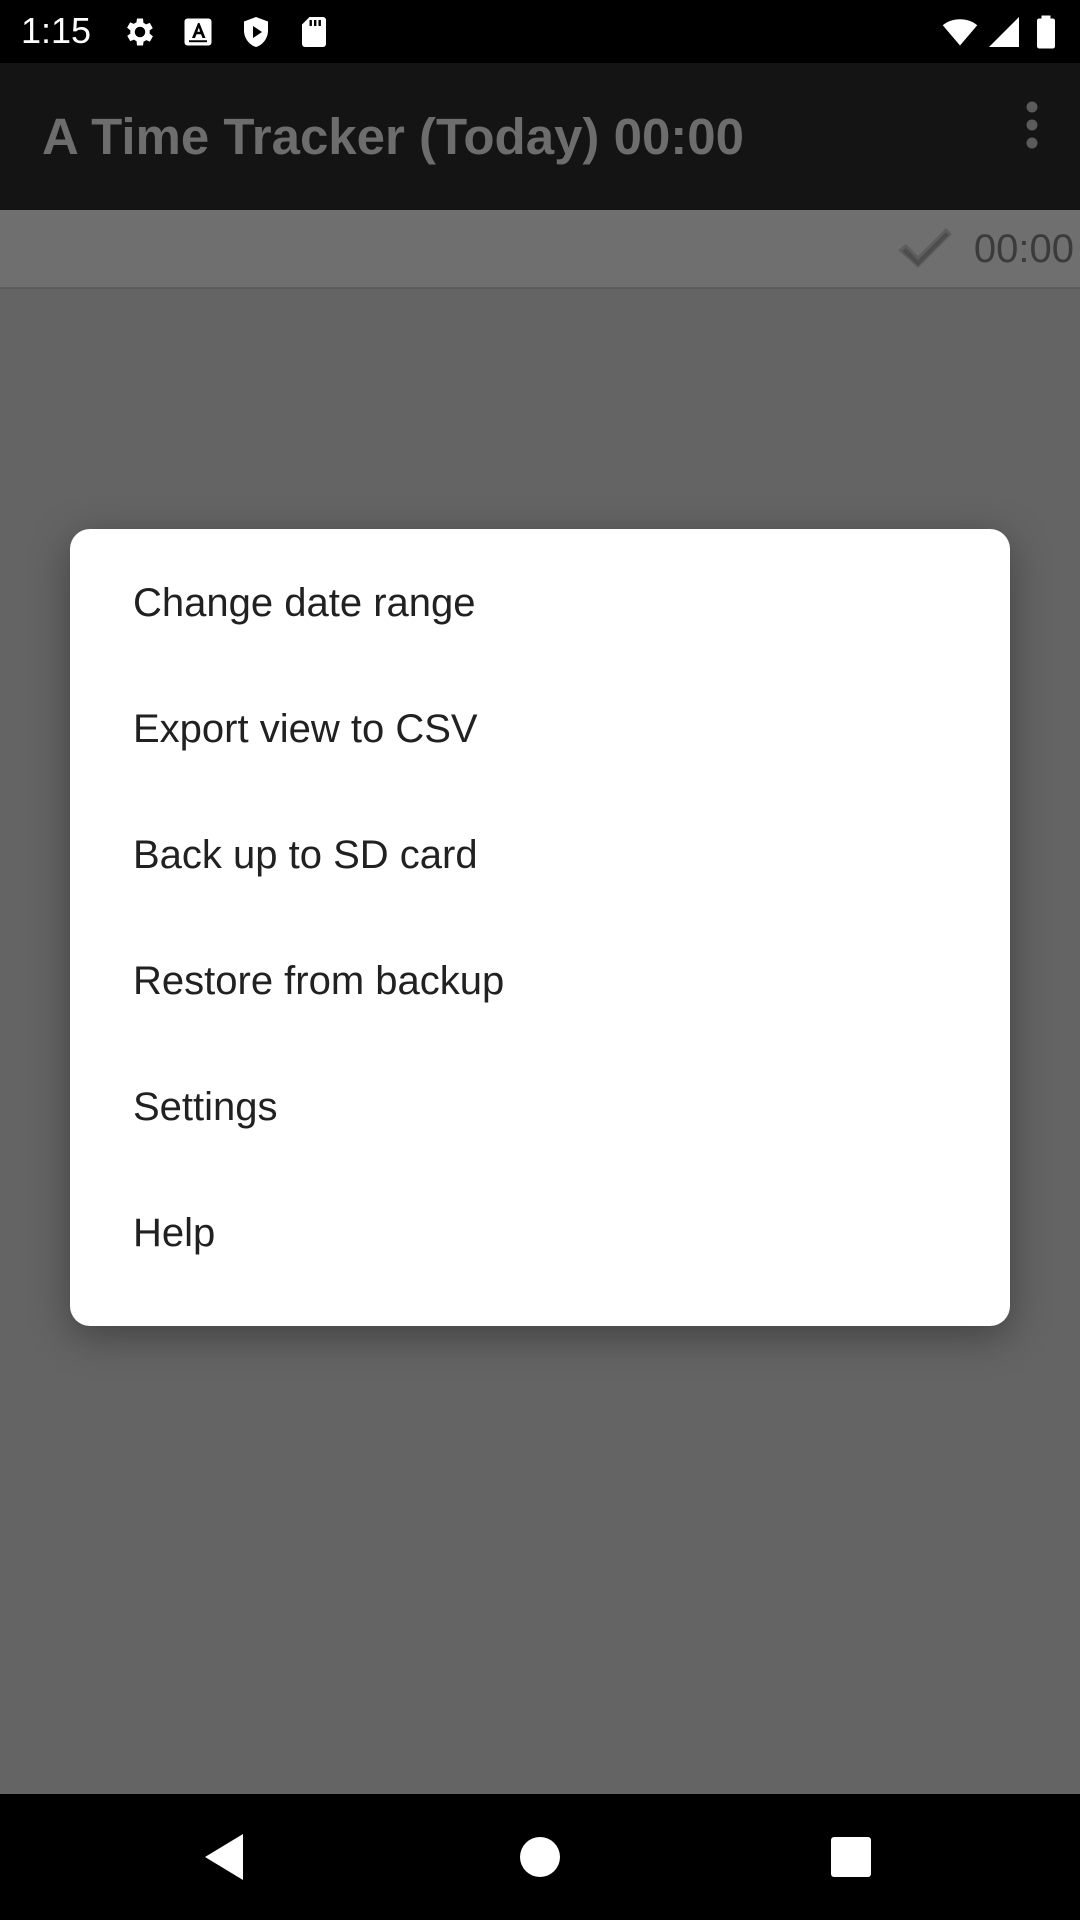 The image size is (1080, 1920). Describe the element at coordinates (540, 1107) in the screenshot. I see `menu-item-settings: Settings` at that location.